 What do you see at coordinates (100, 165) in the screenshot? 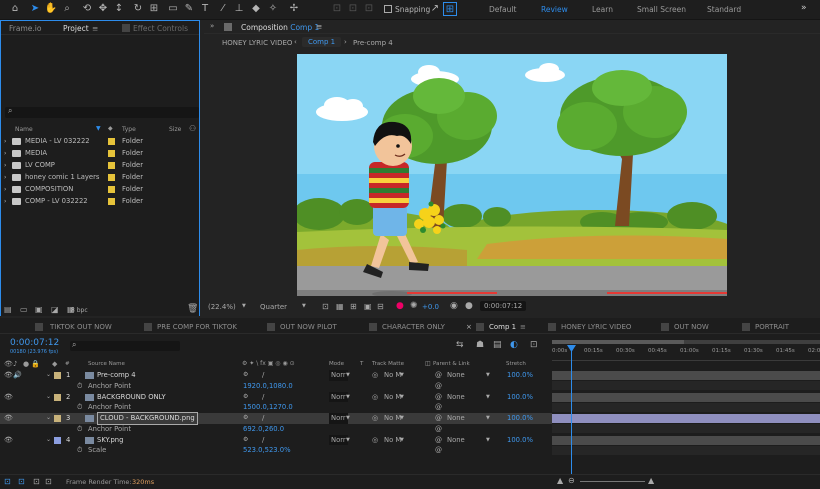
I see `project-item: › LV COMP Folder` at bounding box center [100, 165].